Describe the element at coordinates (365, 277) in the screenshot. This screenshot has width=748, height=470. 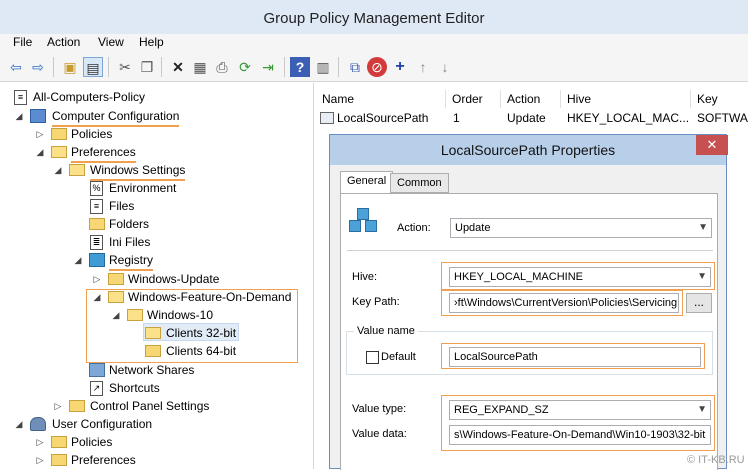
I see `hive-label: Hive:` at that location.